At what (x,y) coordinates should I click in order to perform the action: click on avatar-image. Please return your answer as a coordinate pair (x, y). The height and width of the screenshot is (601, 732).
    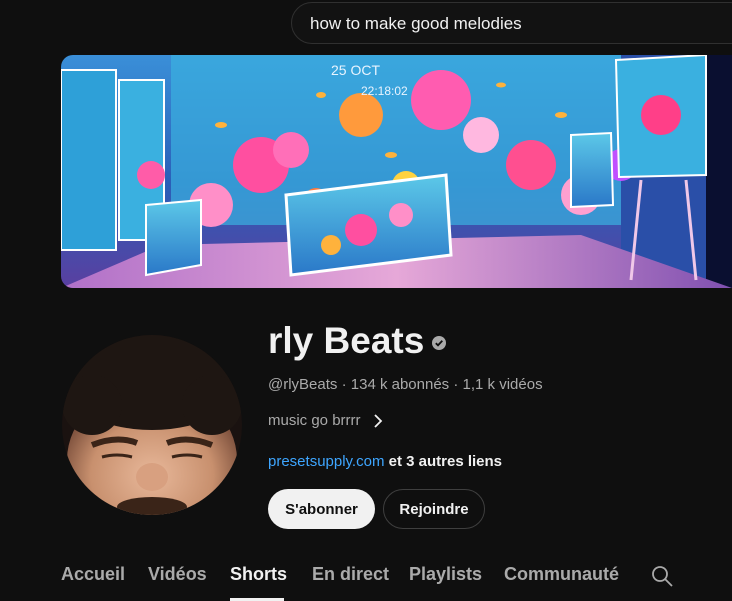
    Looking at the image, I should click on (152, 425).